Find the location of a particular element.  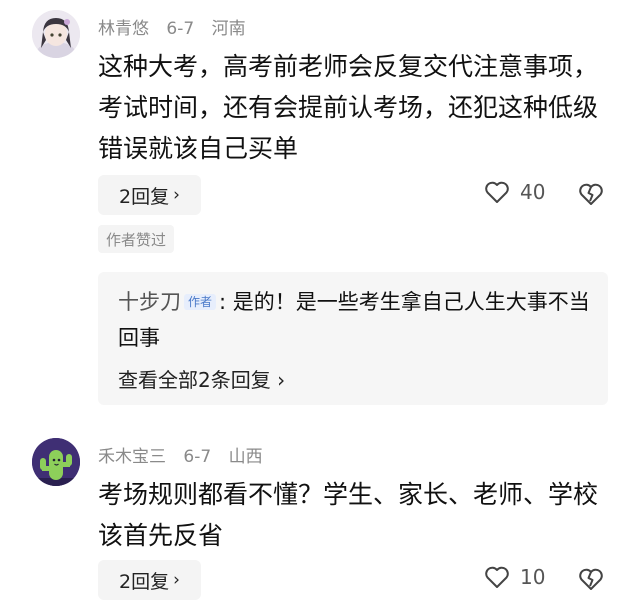

comment-location: 山西 is located at coordinates (245, 457).